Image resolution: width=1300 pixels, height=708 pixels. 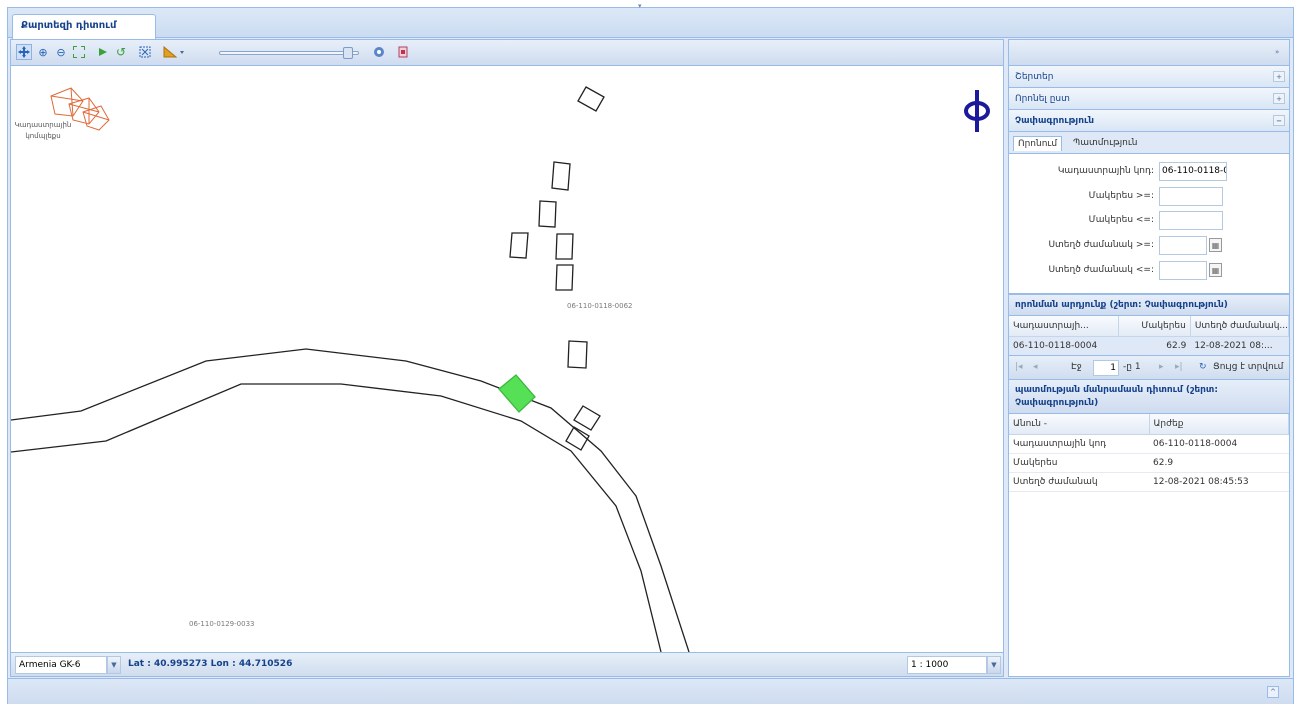 I want to click on last-page-icon: ▸|, so click(x=1179, y=367).